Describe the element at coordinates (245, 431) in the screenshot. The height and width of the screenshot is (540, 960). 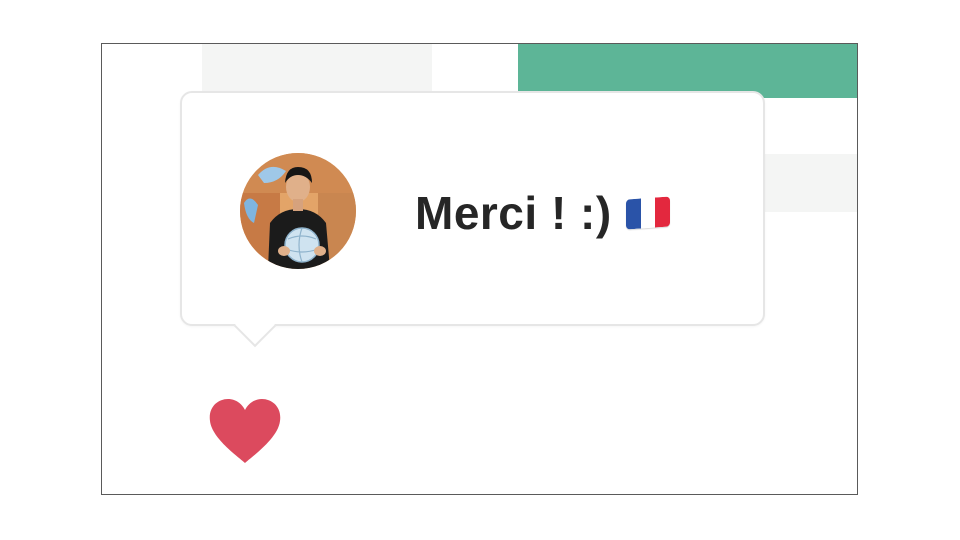
I see `heart-icon` at that location.